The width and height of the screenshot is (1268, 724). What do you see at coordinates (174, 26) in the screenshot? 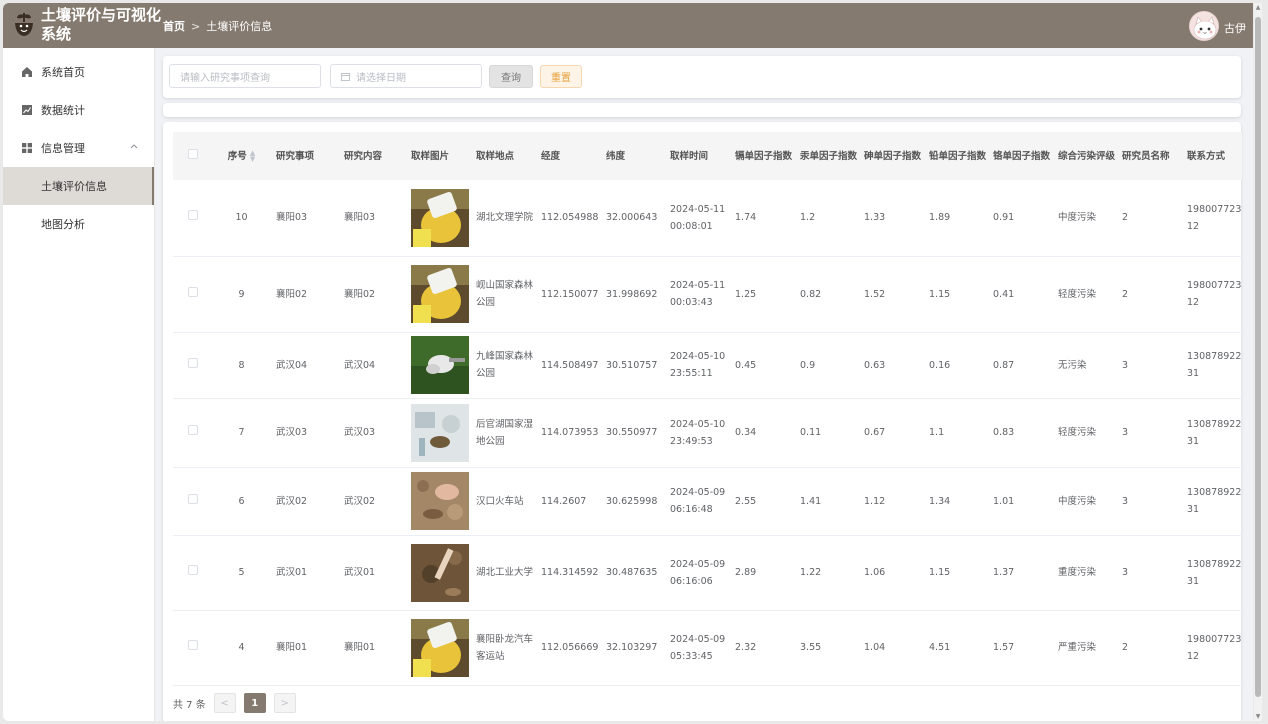
I see `breadcrumb-home: 首页` at bounding box center [174, 26].